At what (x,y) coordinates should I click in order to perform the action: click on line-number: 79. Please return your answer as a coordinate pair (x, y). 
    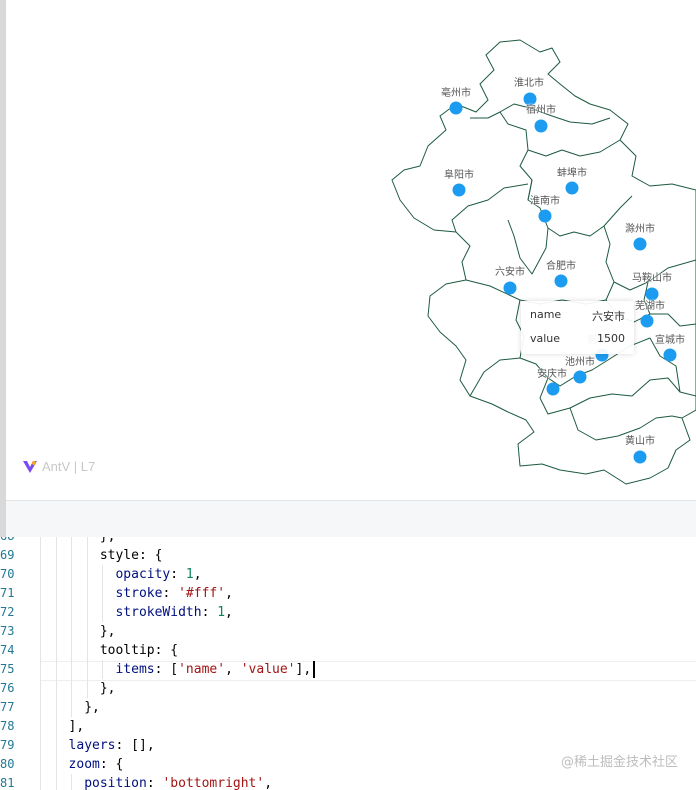
    Looking at the image, I should click on (7, 745).